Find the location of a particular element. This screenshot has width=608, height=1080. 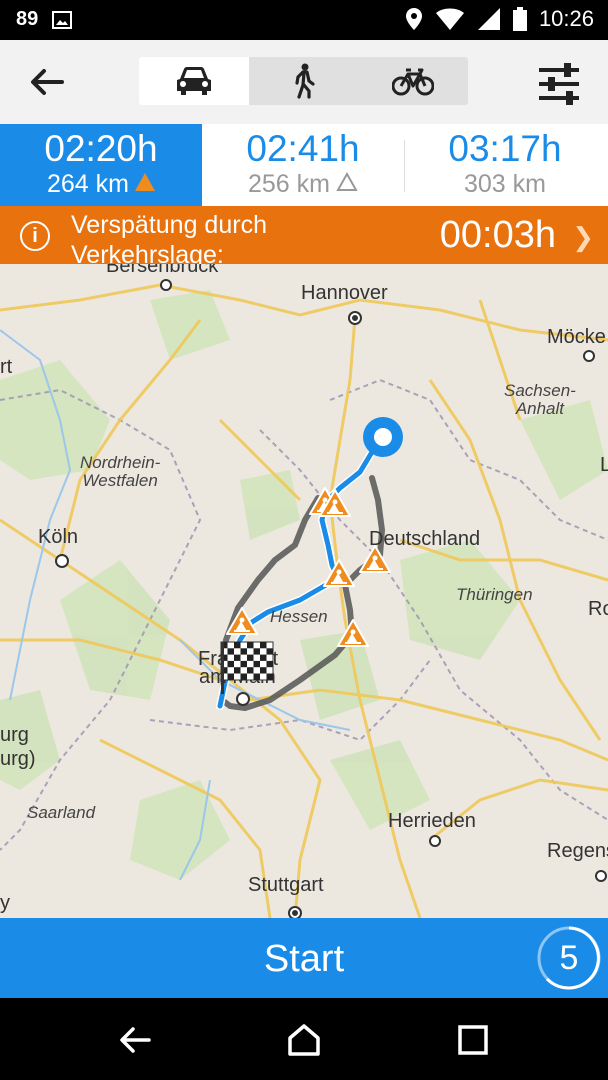

back-button is located at coordinates (48, 82).